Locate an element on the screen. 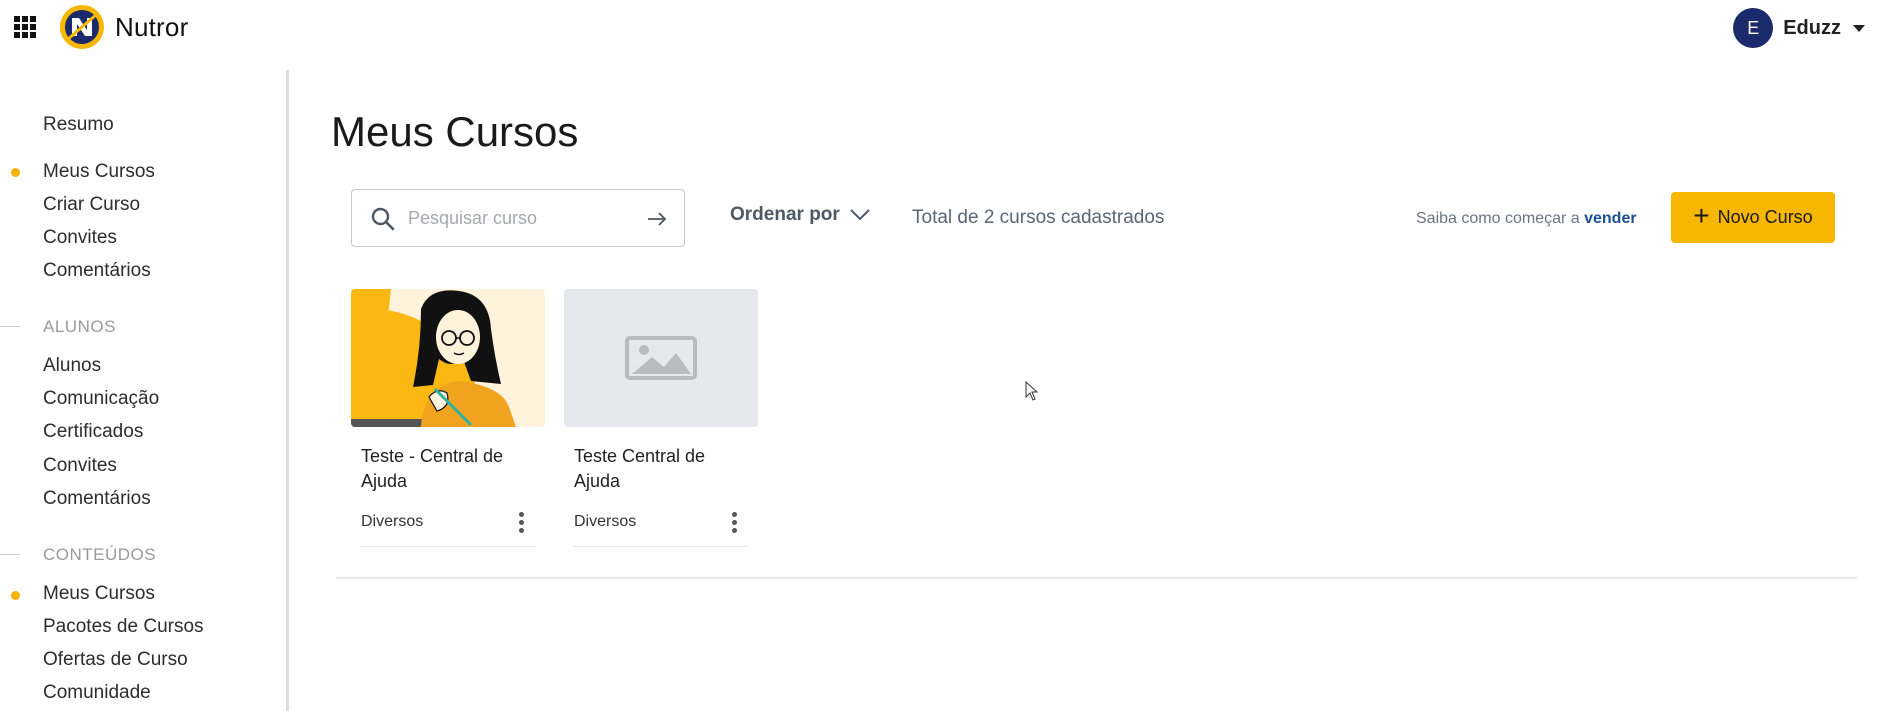 The width and height of the screenshot is (1883, 711). sidebar-item-comentarios-alunos: Comentários is located at coordinates (97, 499).